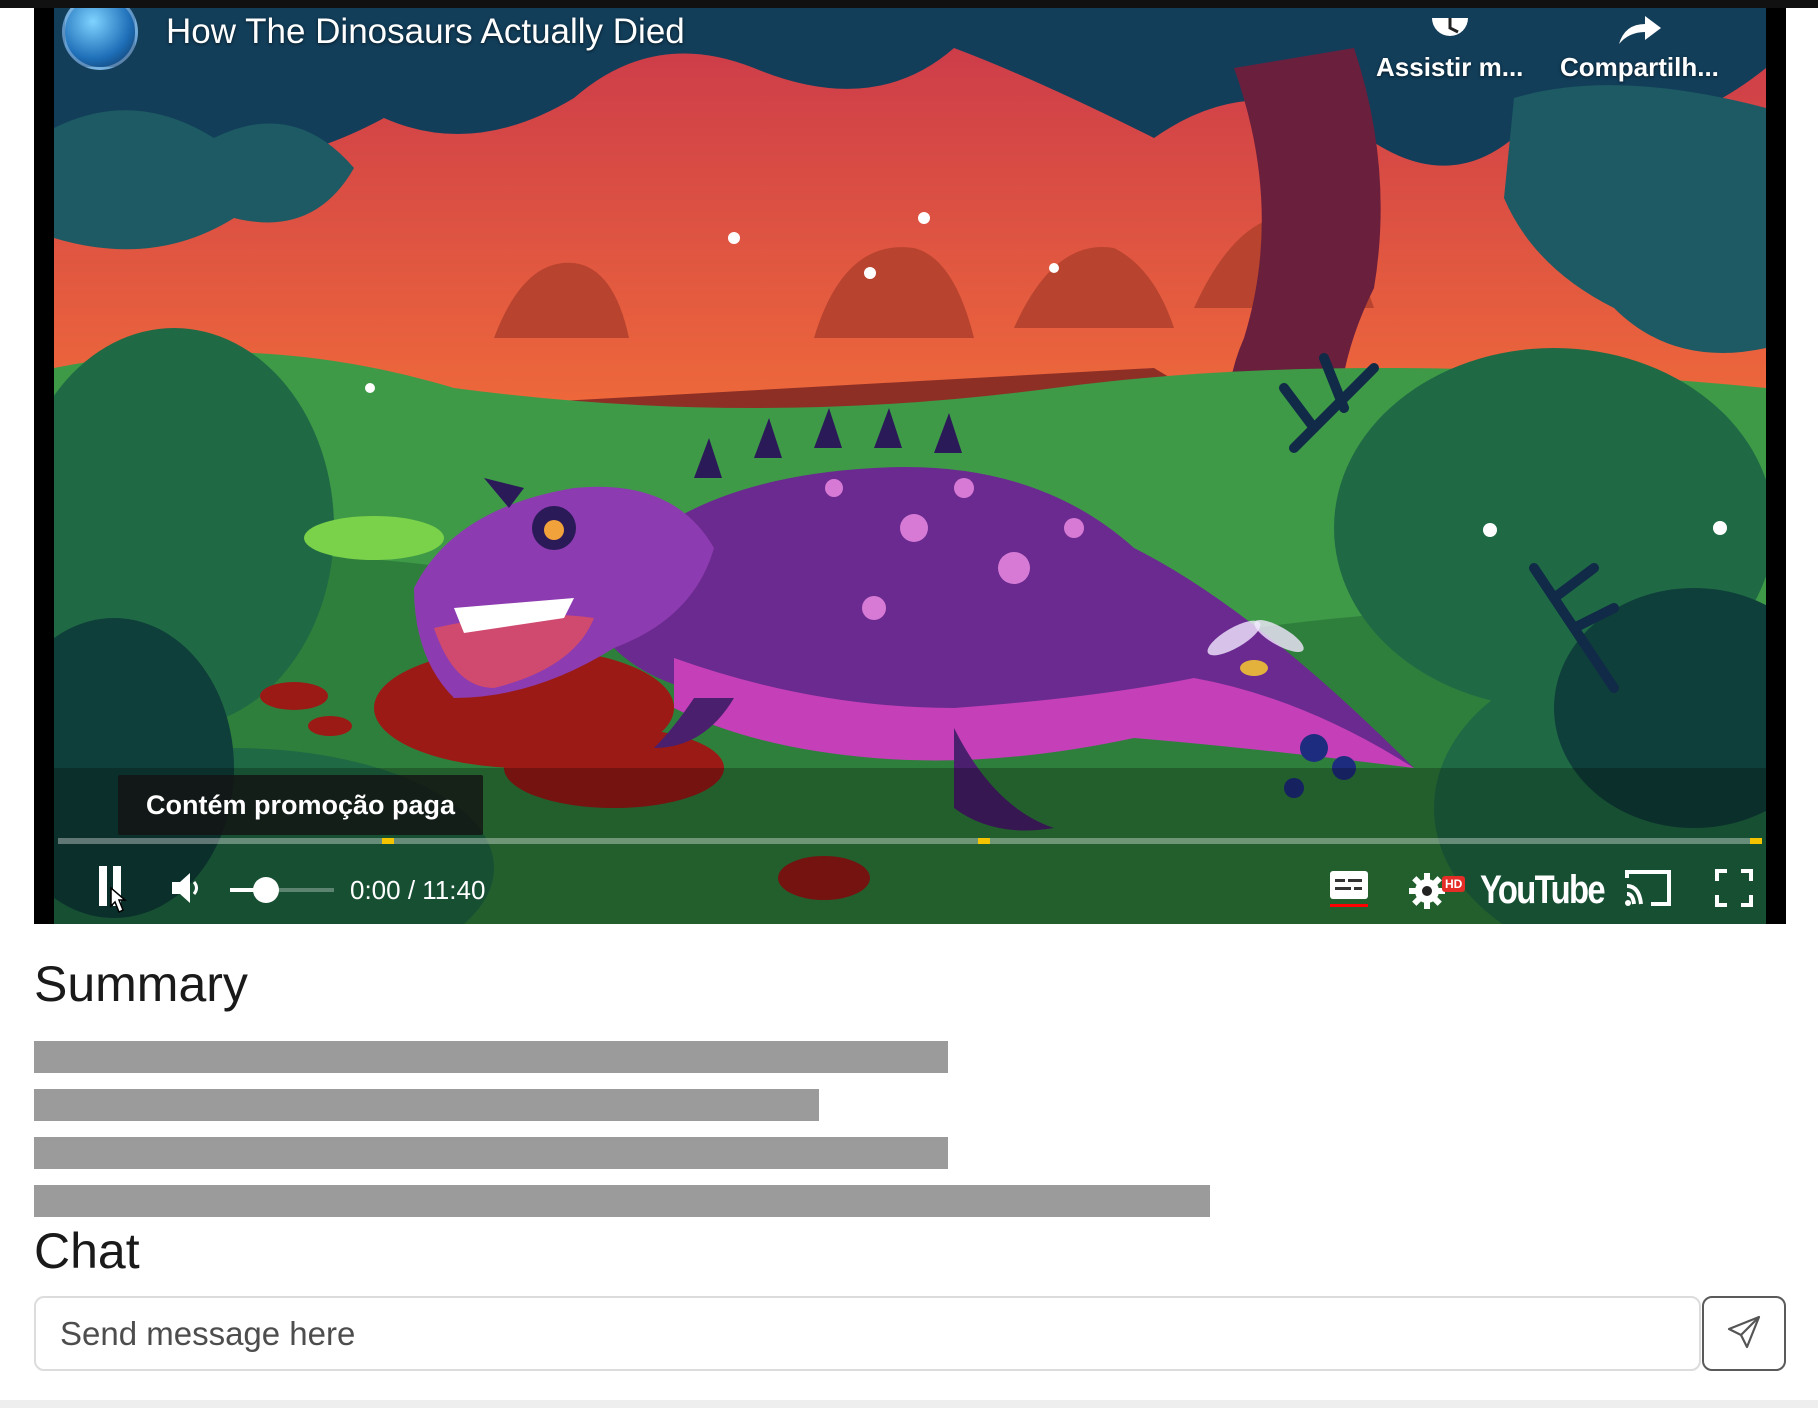  I want to click on gear-icon, so click(1427, 893).